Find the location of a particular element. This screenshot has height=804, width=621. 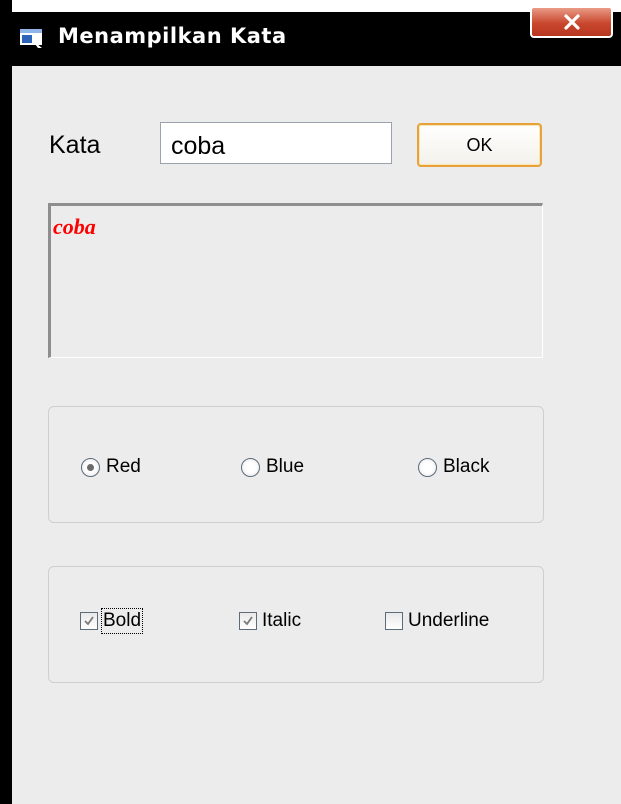

kata-input is located at coordinates (276, 143).